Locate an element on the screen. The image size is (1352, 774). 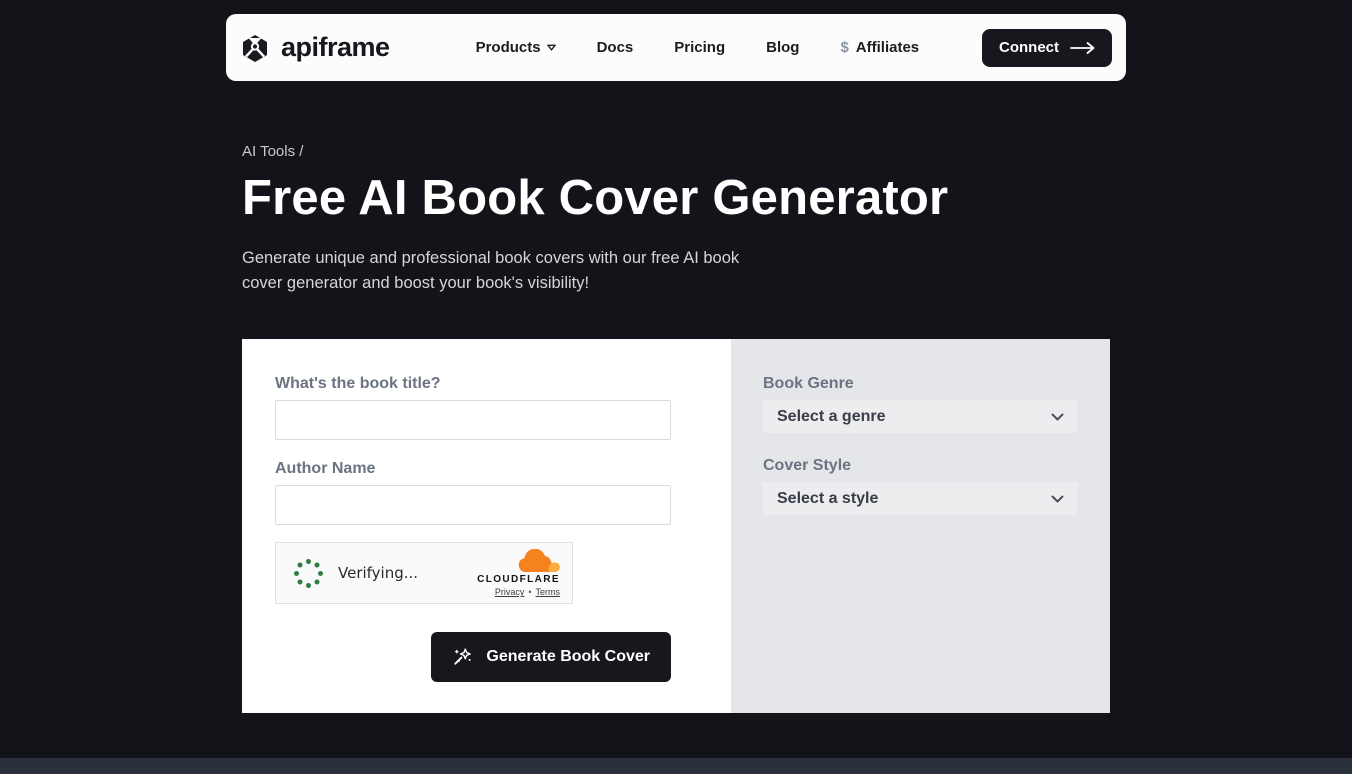
brand-name: apiframe is located at coordinates (335, 47).